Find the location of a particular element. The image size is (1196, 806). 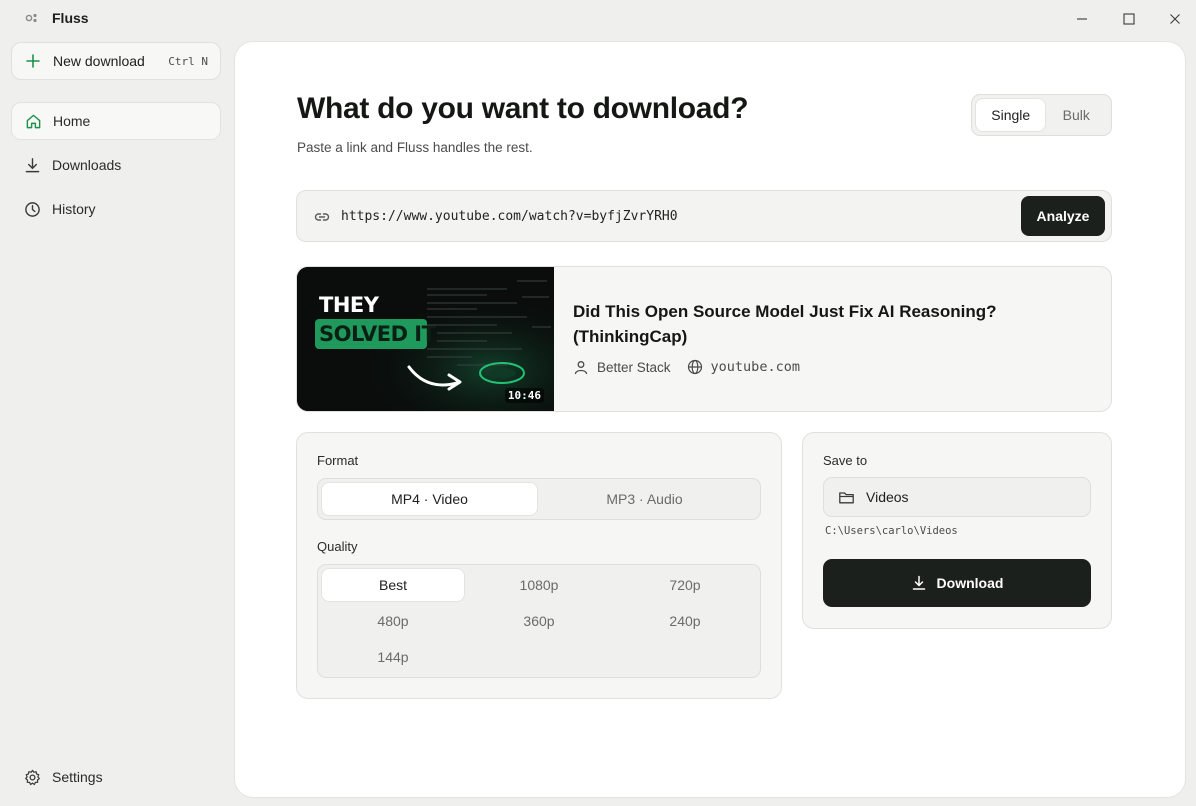

maximize-button is located at coordinates (1129, 19).